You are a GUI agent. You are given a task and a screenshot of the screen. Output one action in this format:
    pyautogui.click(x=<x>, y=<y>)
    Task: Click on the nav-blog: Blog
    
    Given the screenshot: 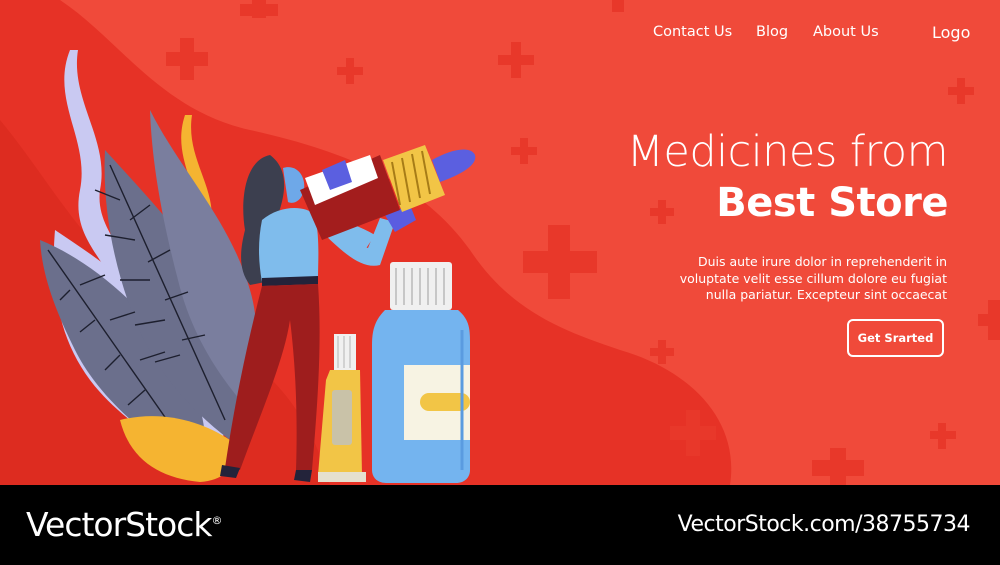 What is the action you would take?
    pyautogui.click(x=772, y=32)
    